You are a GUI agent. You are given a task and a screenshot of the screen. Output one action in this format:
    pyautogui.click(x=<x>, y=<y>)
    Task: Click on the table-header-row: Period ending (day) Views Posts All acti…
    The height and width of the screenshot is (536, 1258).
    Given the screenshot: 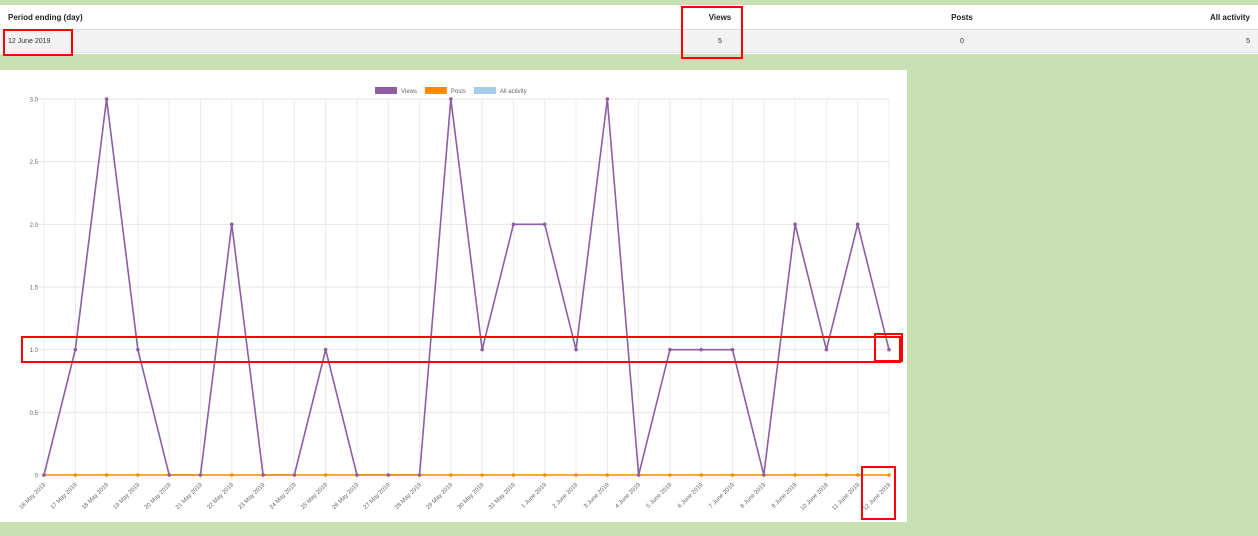 What is the action you would take?
    pyautogui.click(x=629, y=17)
    